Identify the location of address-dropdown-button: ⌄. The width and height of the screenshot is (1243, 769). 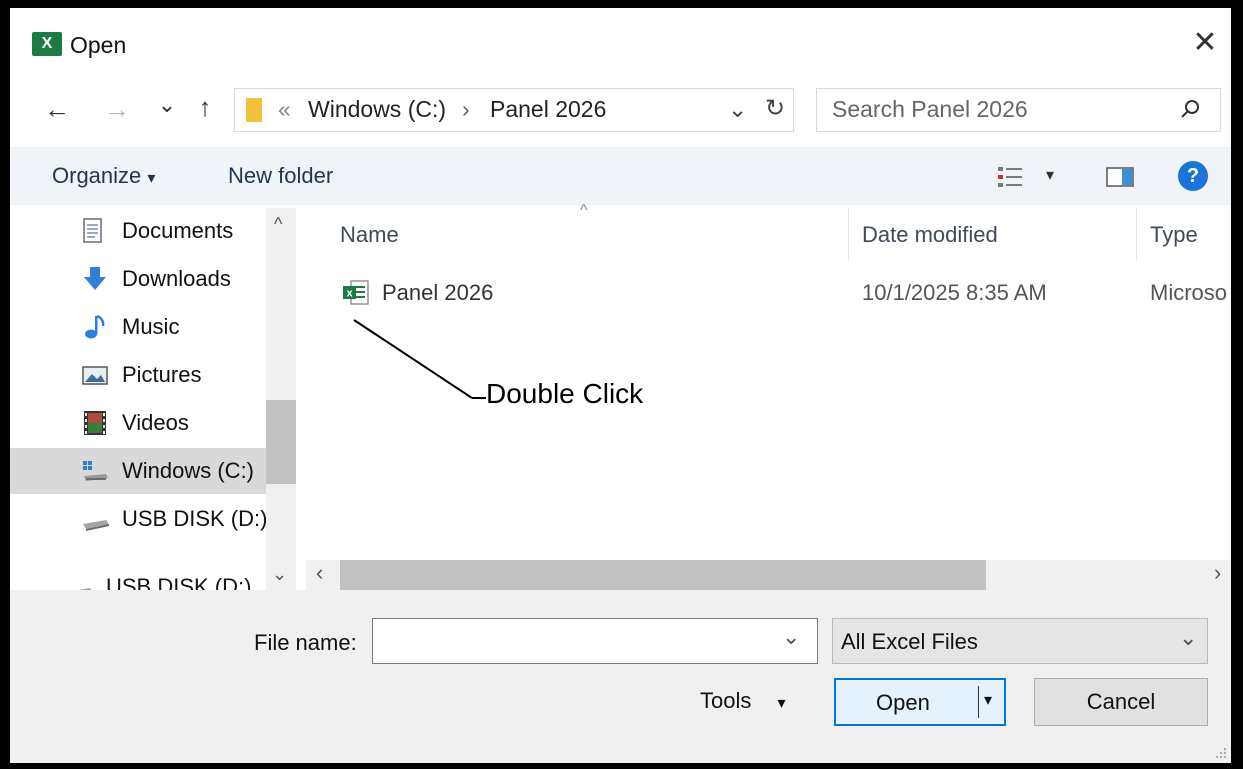
(737, 109).